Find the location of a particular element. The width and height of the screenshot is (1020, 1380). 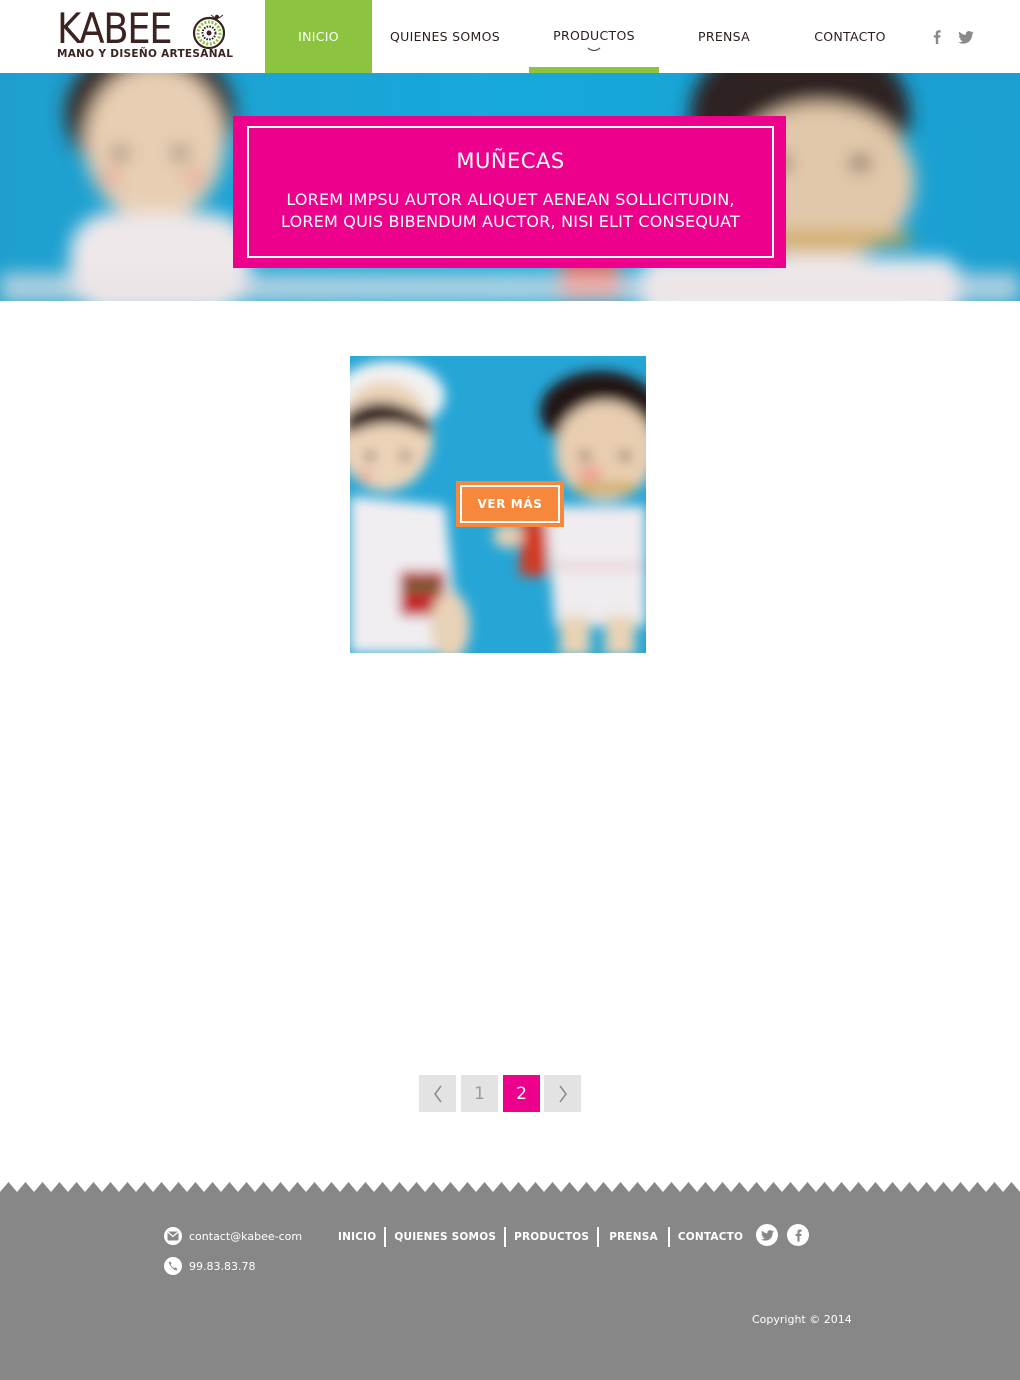

footer-nav-contacto: CONTACTO is located at coordinates (710, 1237).